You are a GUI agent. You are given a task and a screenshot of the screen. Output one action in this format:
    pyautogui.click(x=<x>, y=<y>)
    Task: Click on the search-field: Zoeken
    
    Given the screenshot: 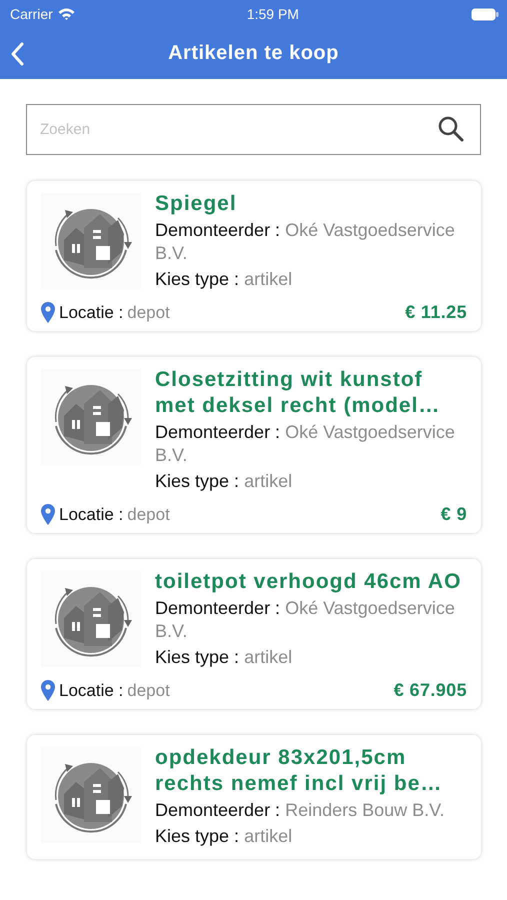 What is the action you would take?
    pyautogui.click(x=253, y=129)
    